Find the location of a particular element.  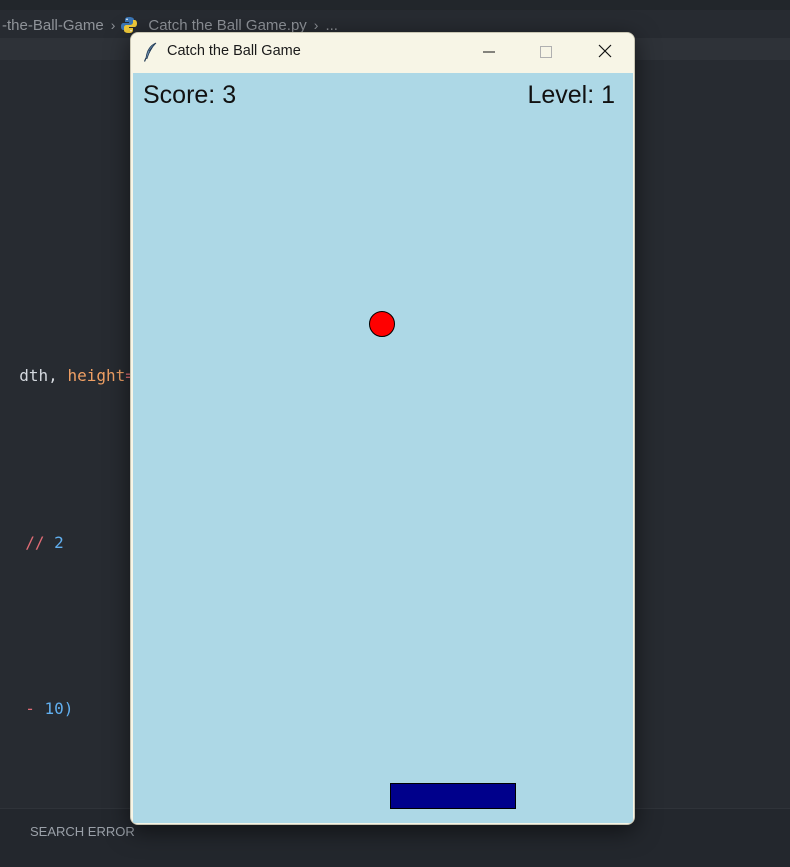

minimize-button is located at coordinates (489, 52).